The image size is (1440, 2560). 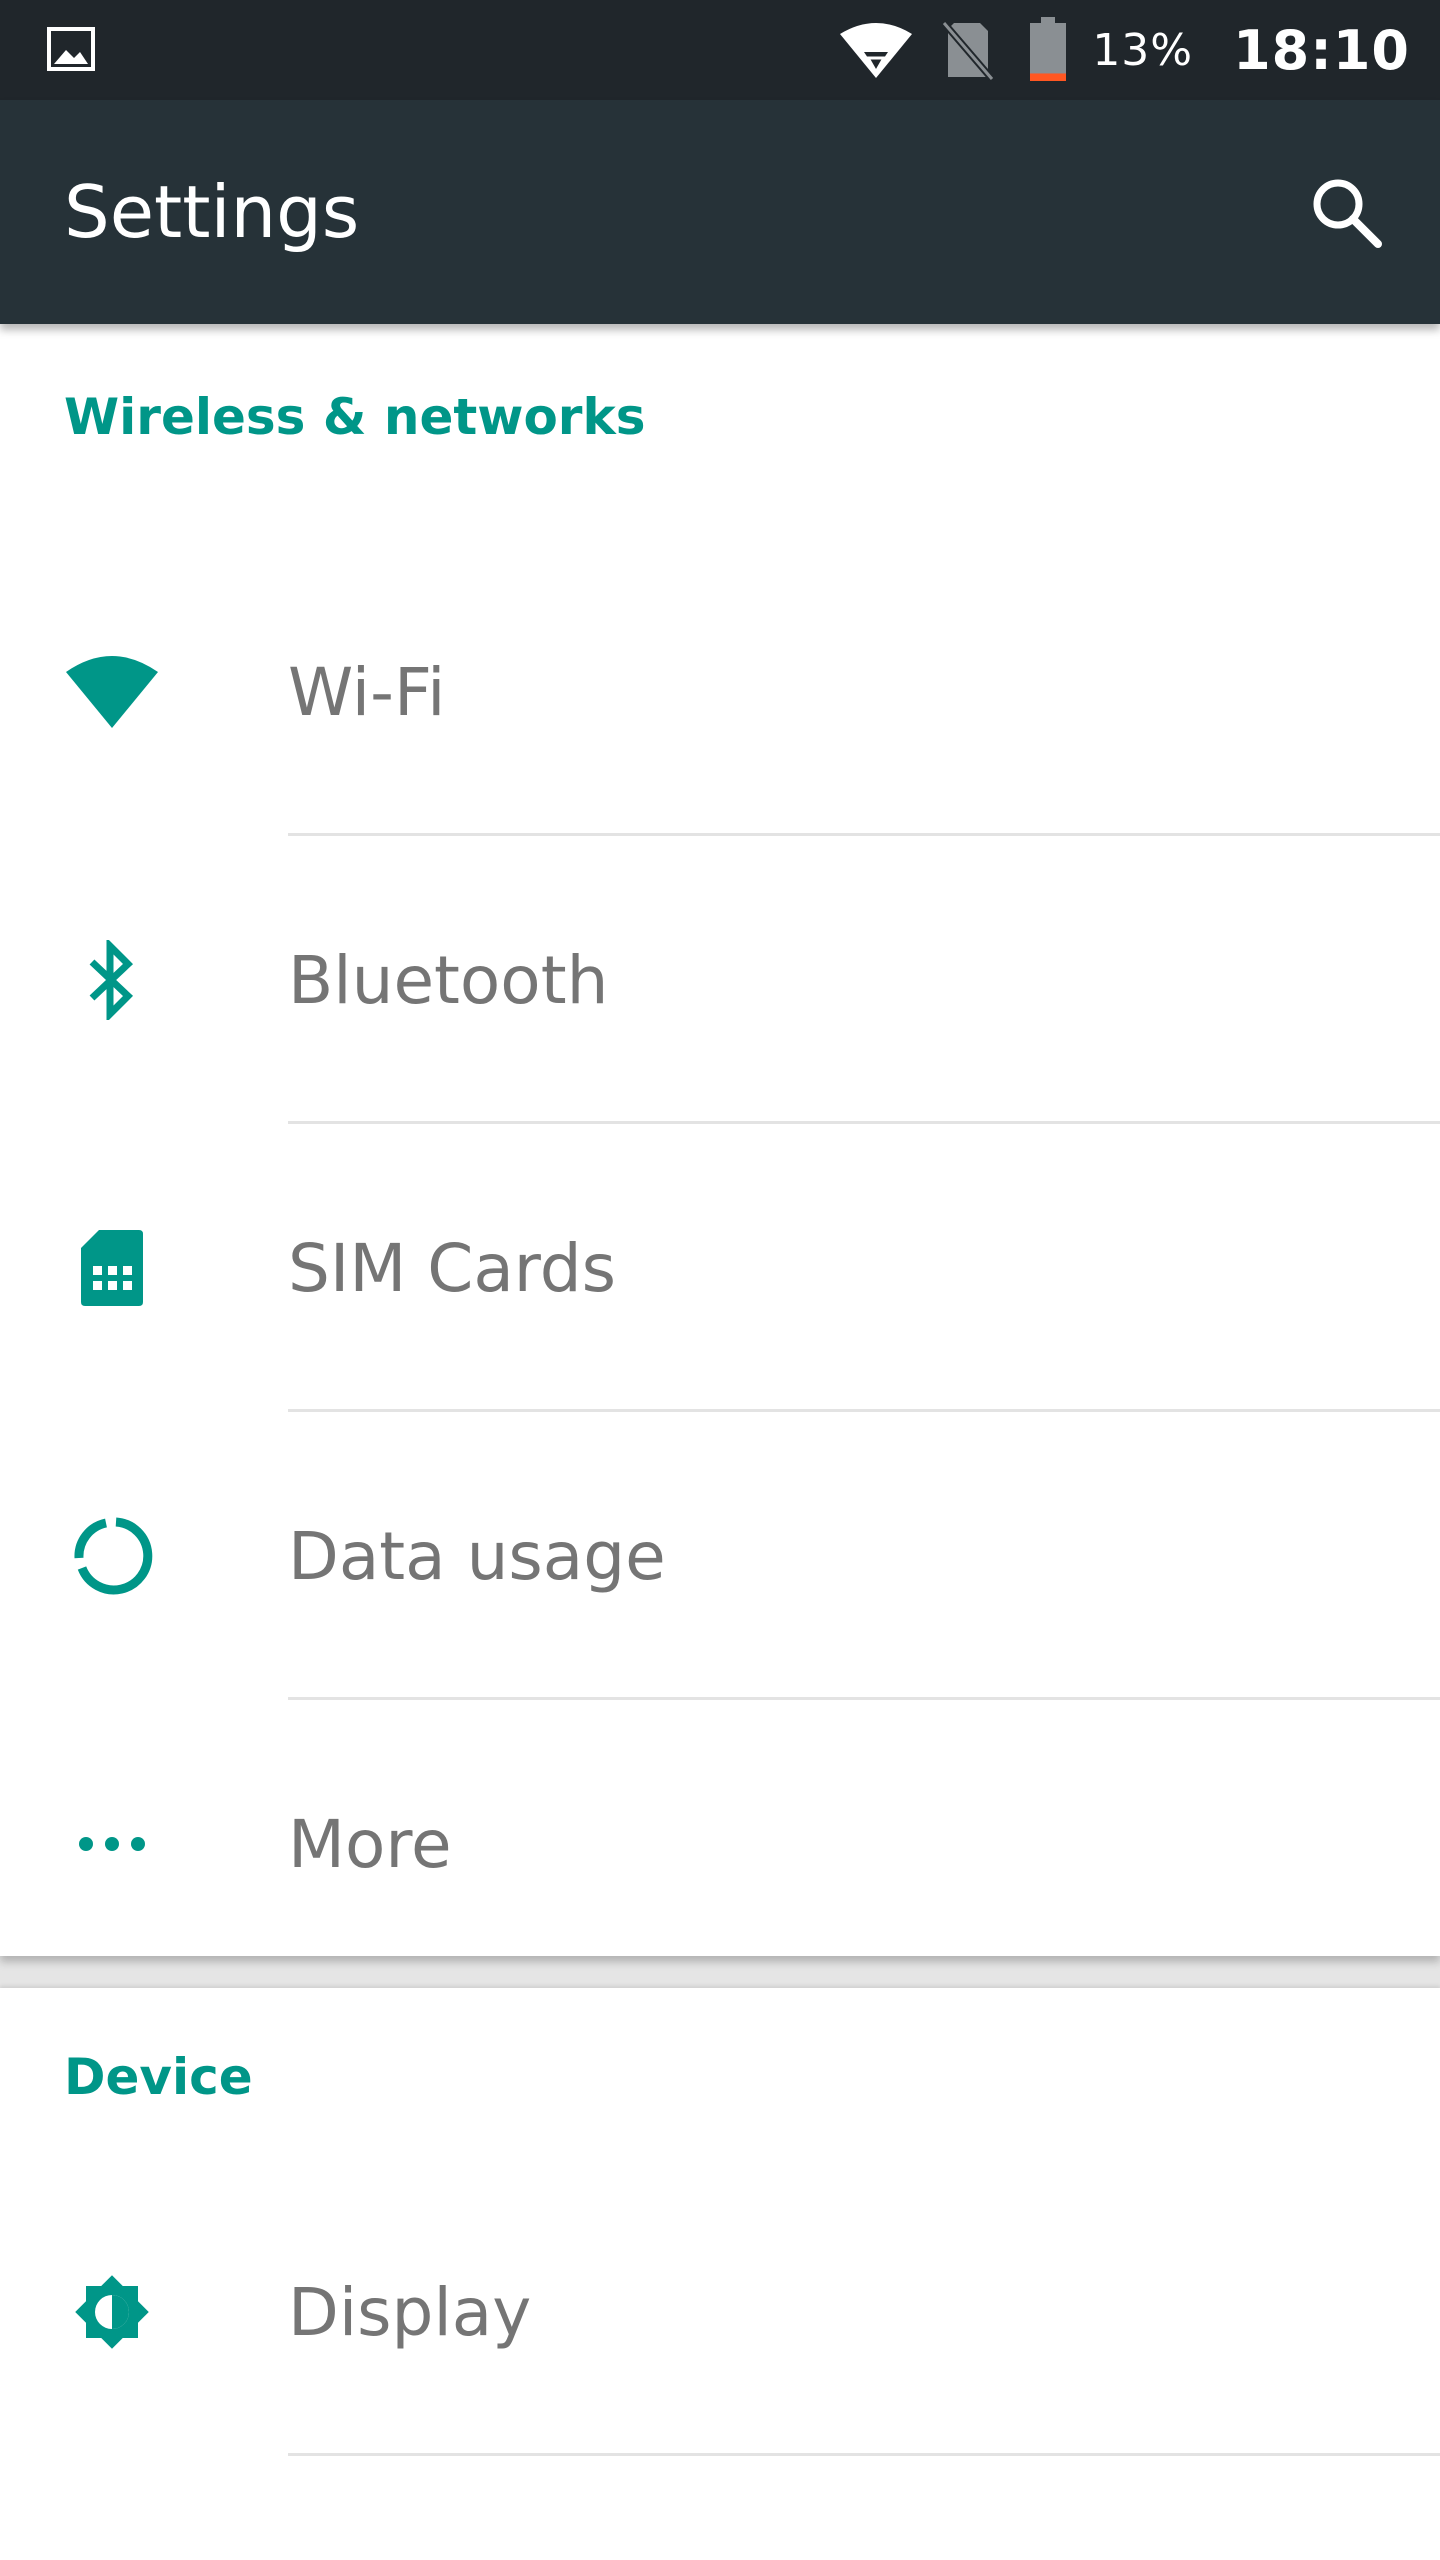 I want to click on wifi-icon, so click(x=112, y=692).